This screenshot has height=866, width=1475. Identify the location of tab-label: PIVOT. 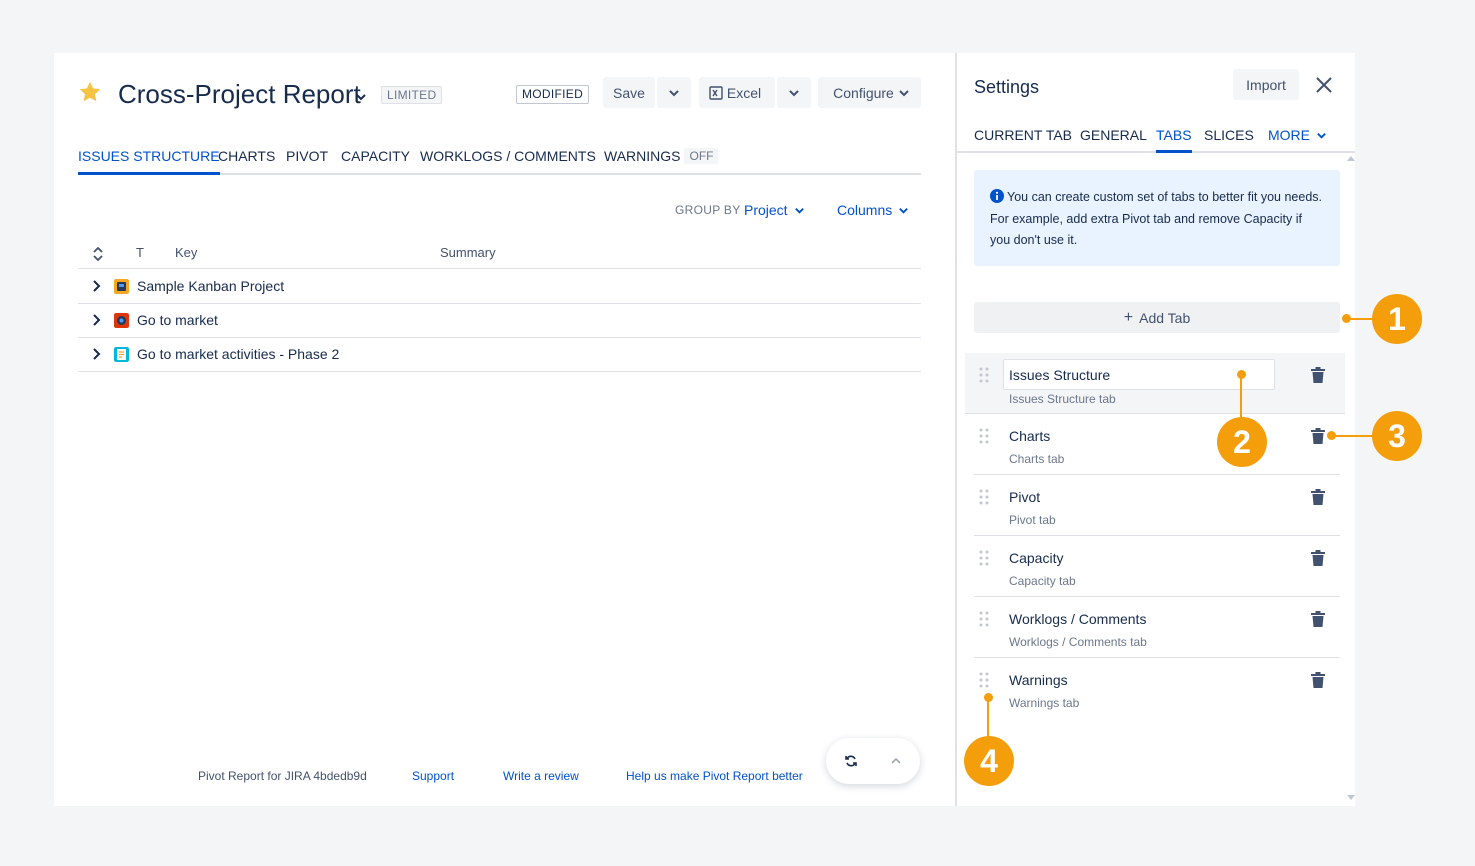
(307, 156).